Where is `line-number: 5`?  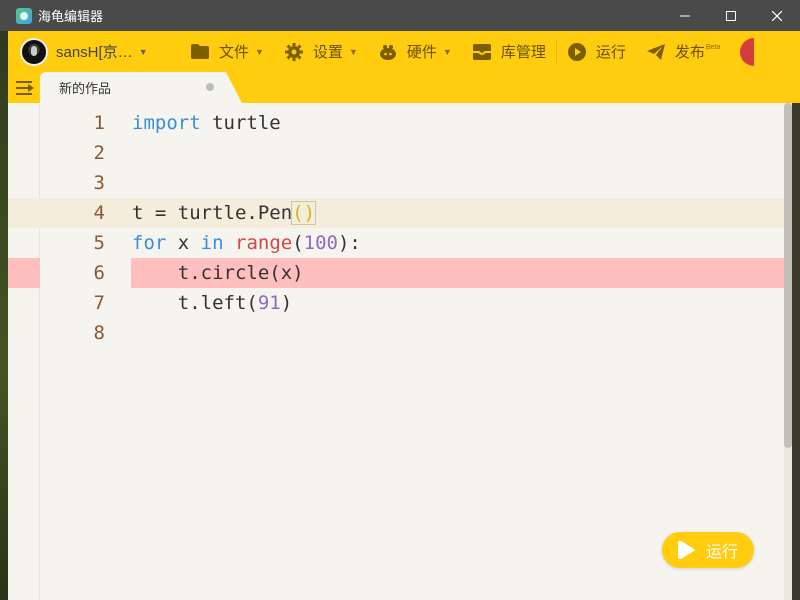 line-number: 5 is located at coordinates (99, 243).